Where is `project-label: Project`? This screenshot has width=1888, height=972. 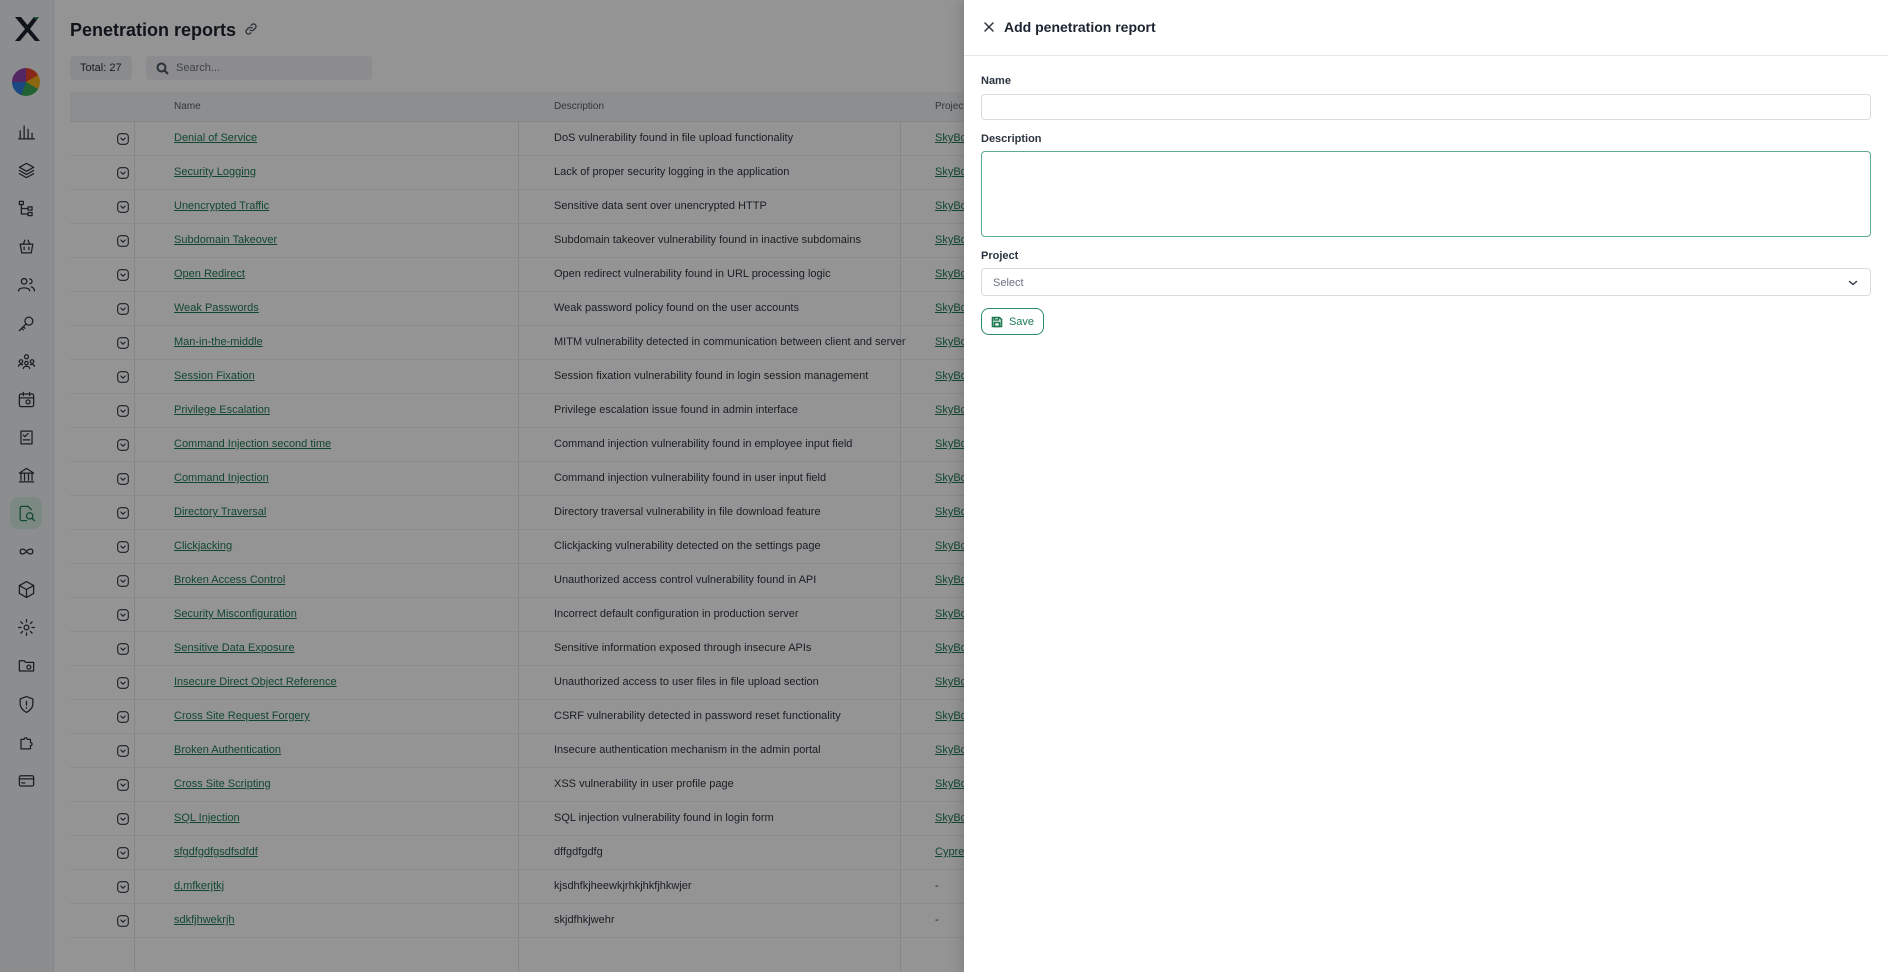 project-label: Project is located at coordinates (1000, 256).